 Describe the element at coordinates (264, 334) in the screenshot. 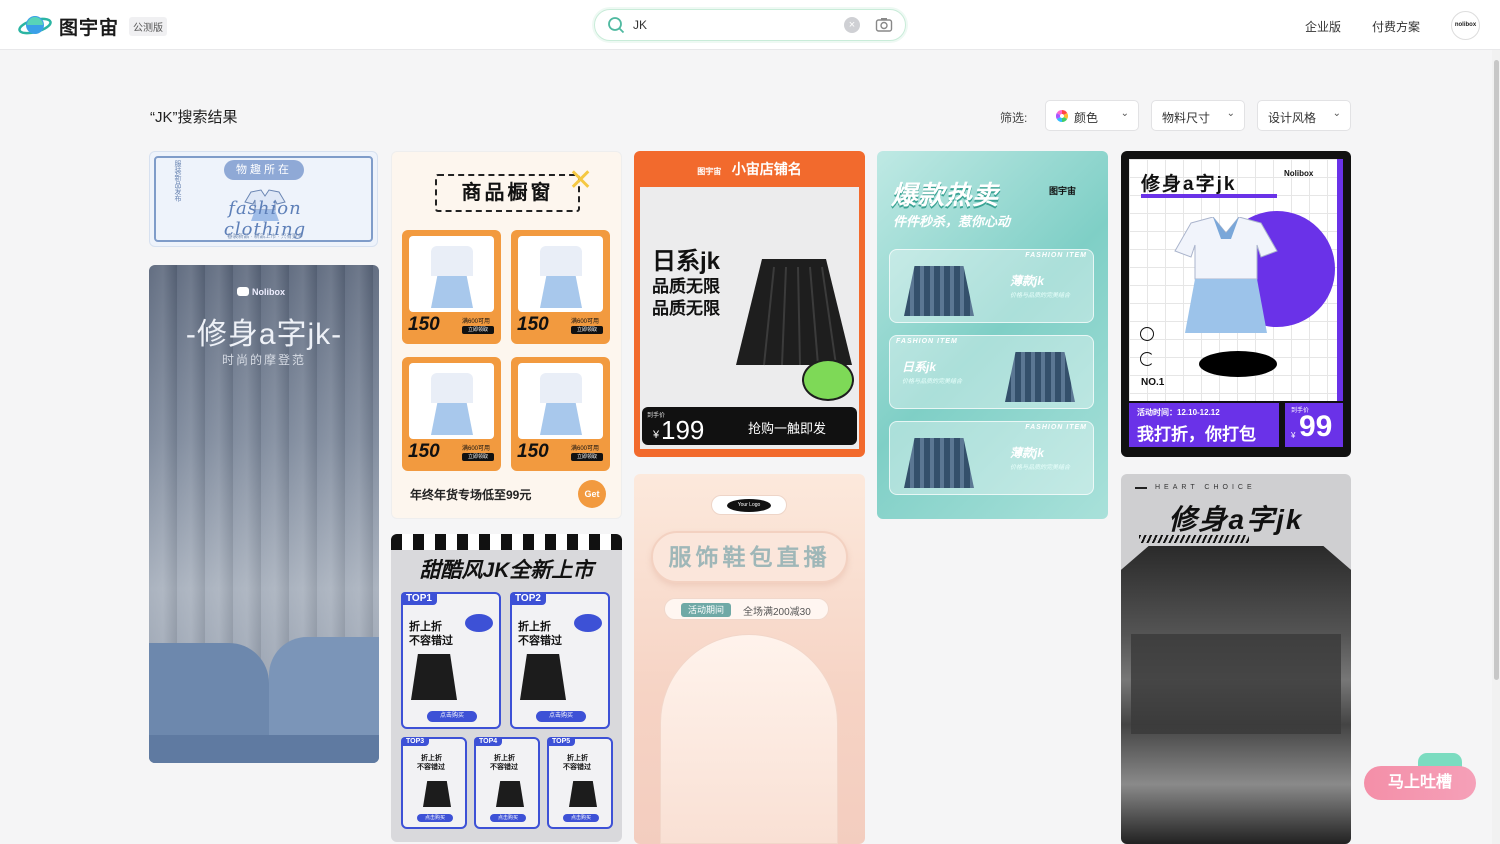

I see `poster-title: -修身a字jk-` at that location.